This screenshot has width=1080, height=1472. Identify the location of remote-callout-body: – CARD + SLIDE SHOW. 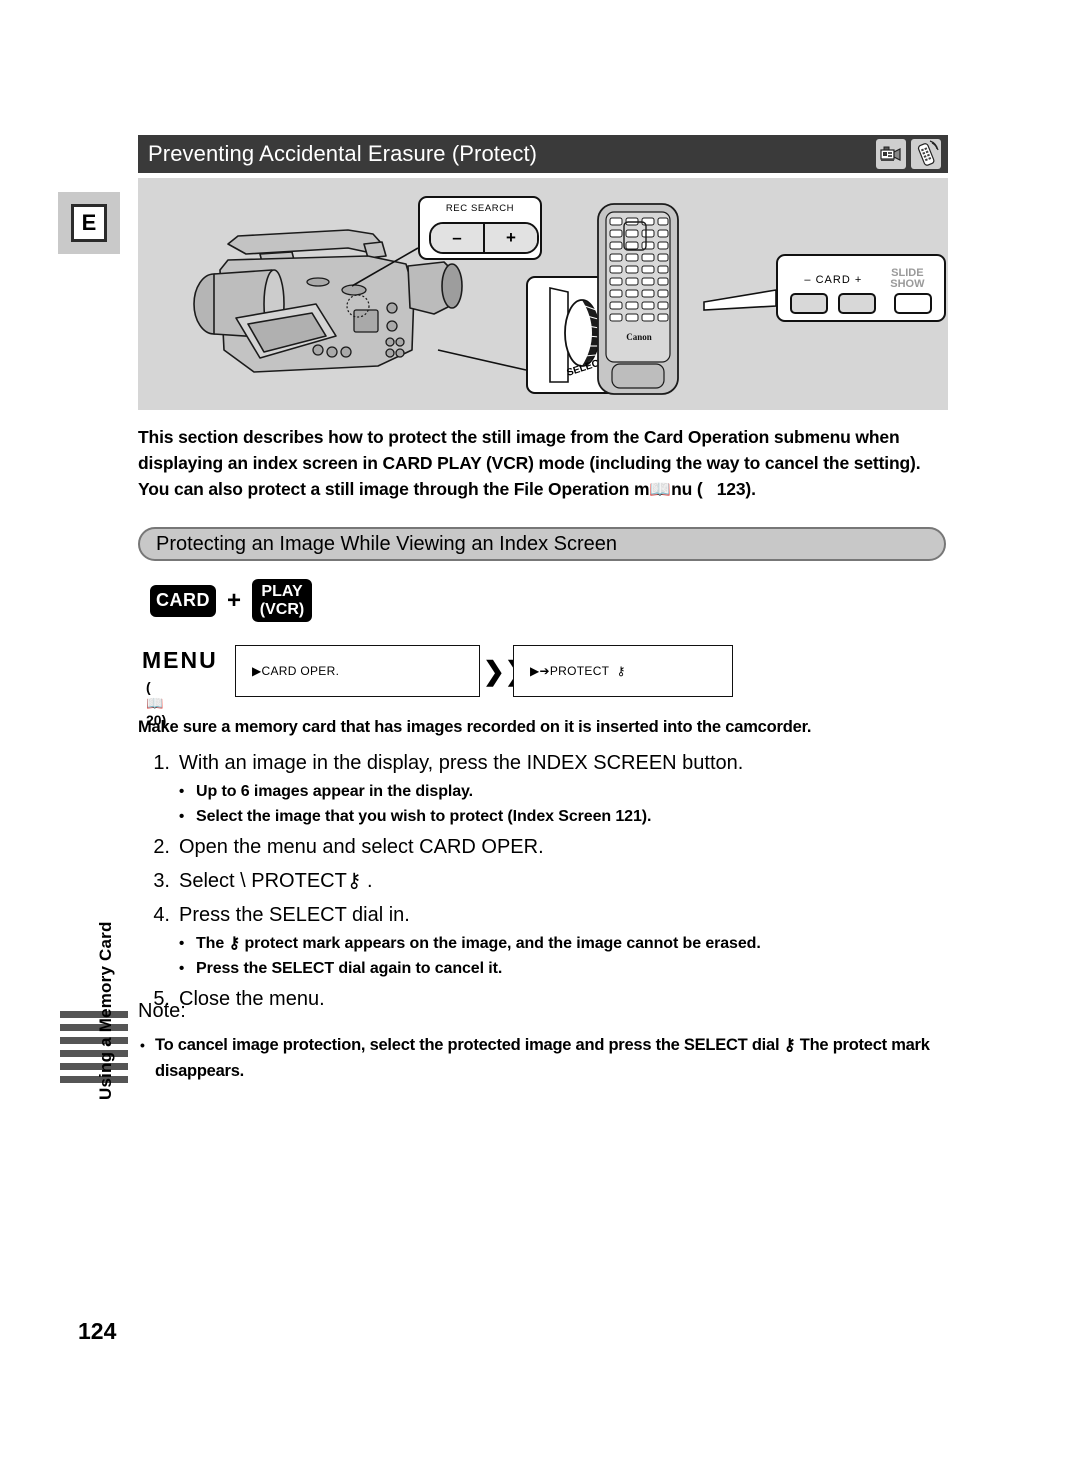
(861, 291).